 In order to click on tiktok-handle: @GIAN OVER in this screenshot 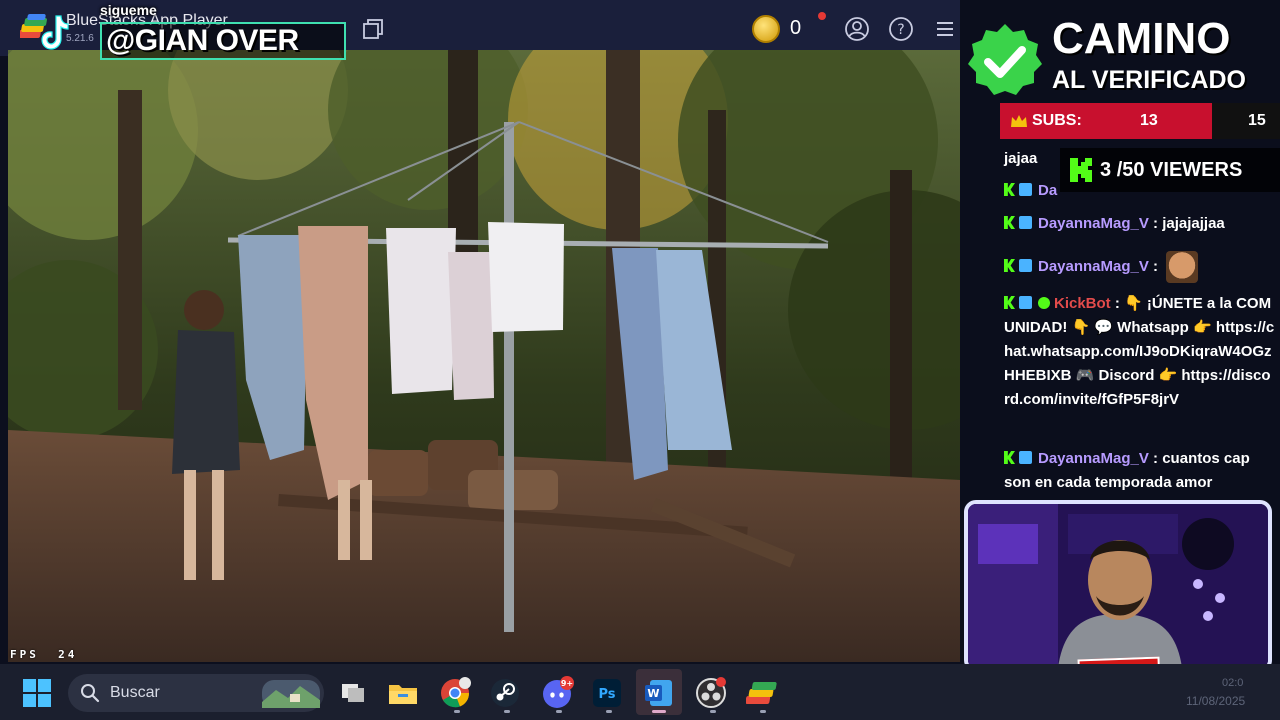, I will do `click(202, 40)`.